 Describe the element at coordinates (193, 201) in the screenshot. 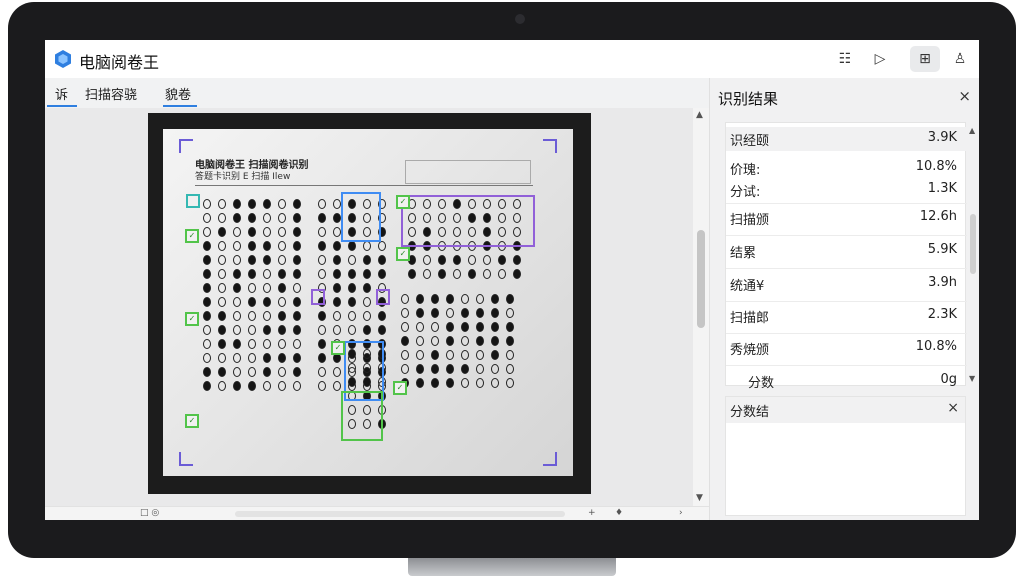

I see `detection-marker-teal` at that location.